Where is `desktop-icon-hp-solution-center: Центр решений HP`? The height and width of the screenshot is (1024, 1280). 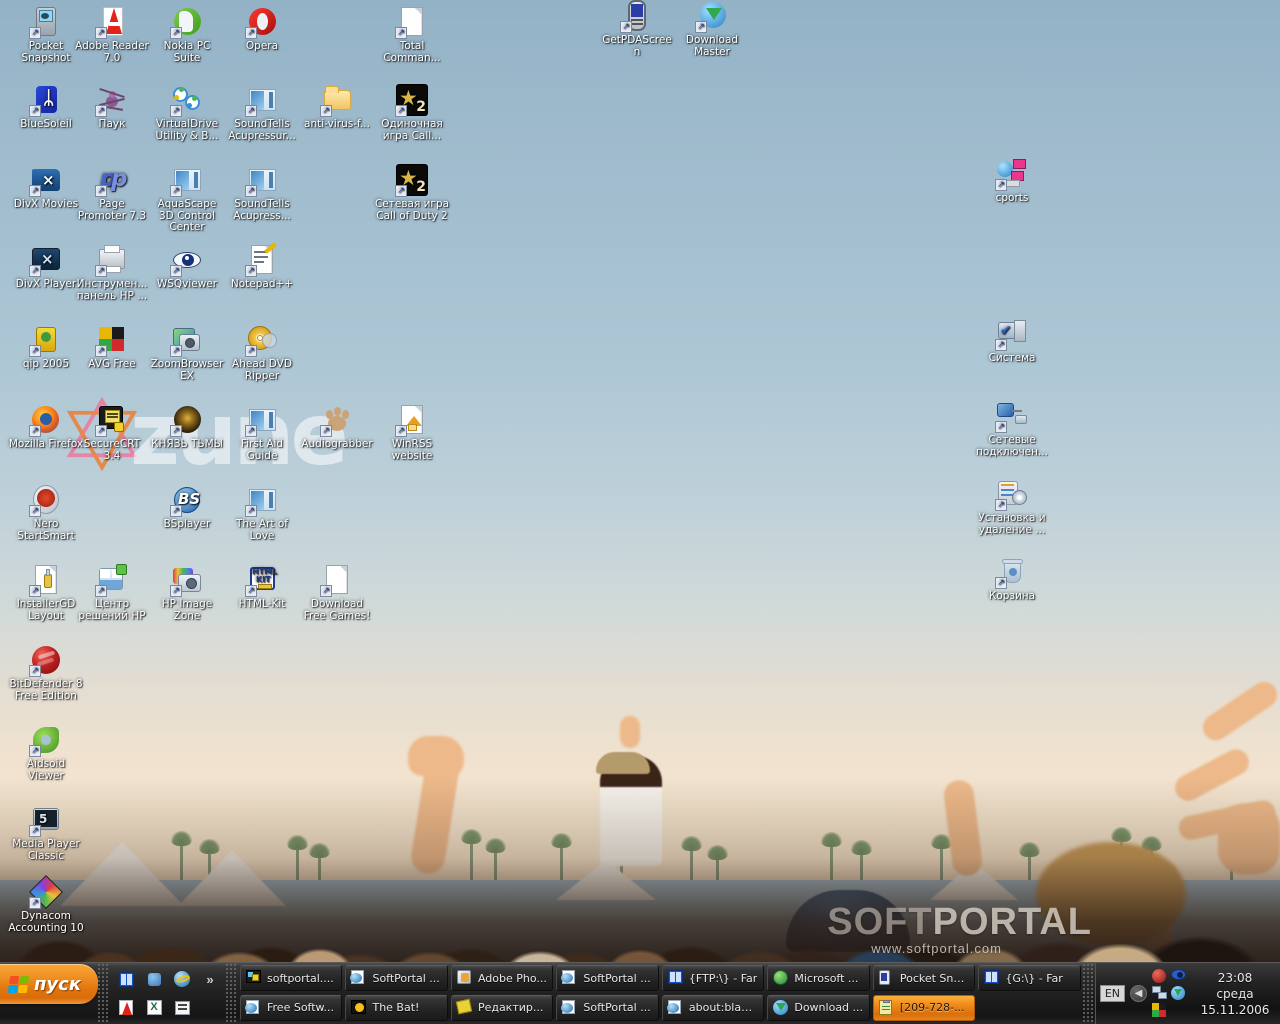
desktop-icon-hp-solution-center: Центр решений HP is located at coordinates (112, 593).